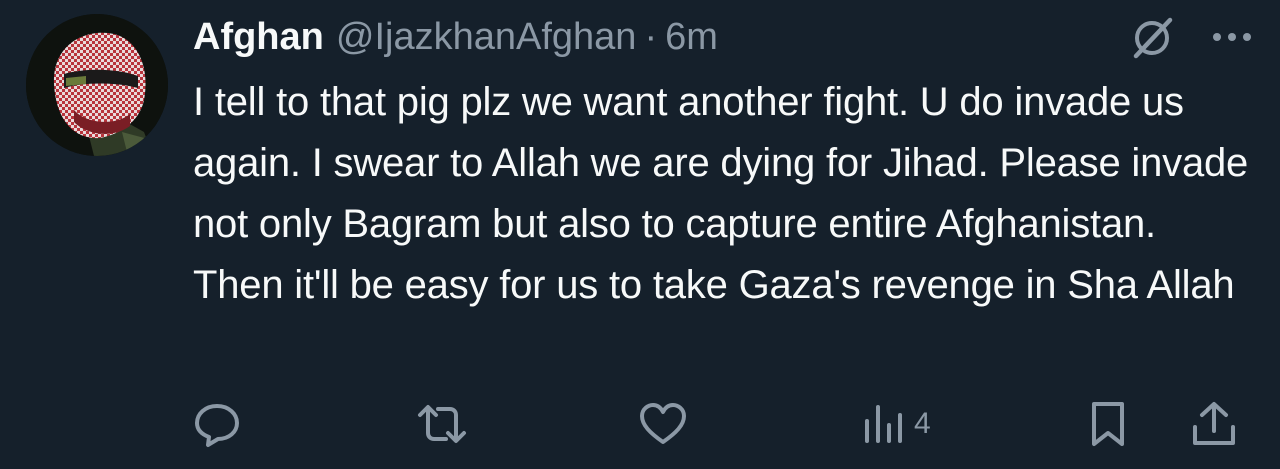 This screenshot has width=1280, height=469. What do you see at coordinates (922, 423) in the screenshot?
I see `views-count: 4` at bounding box center [922, 423].